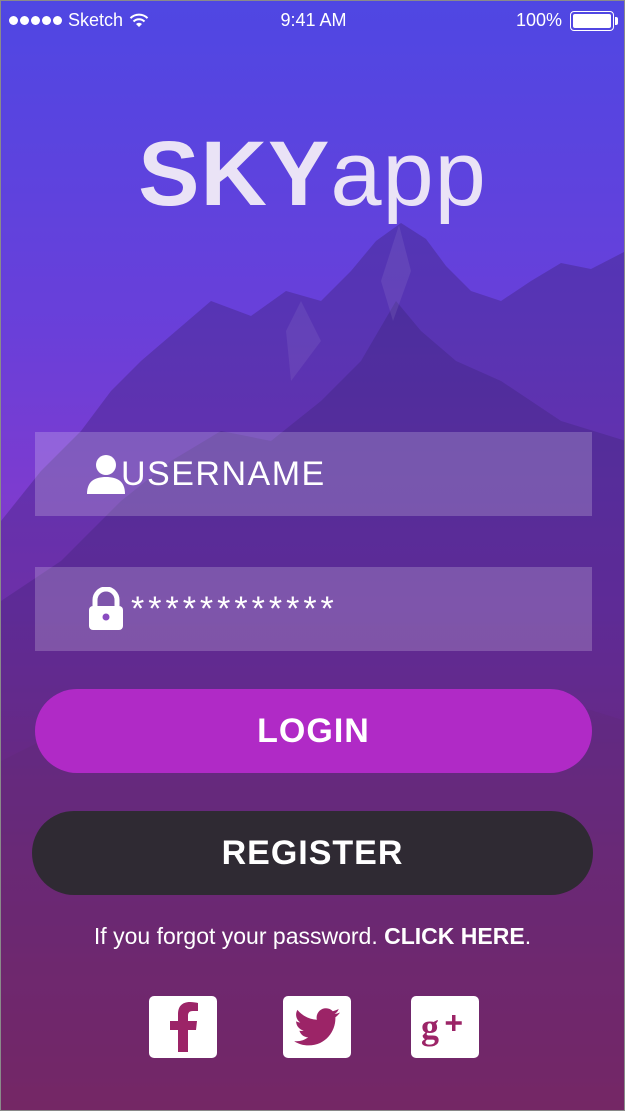 This screenshot has width=625, height=1111. I want to click on facebook-icon, so click(184, 1027).